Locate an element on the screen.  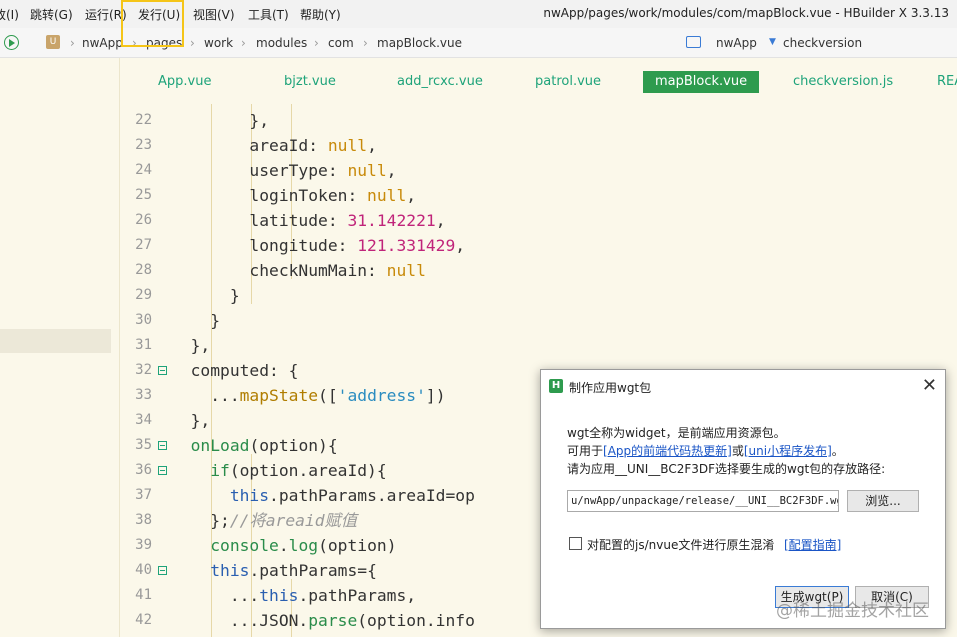
code-text: ...this.pathParams, is located at coordinates (293, 595).